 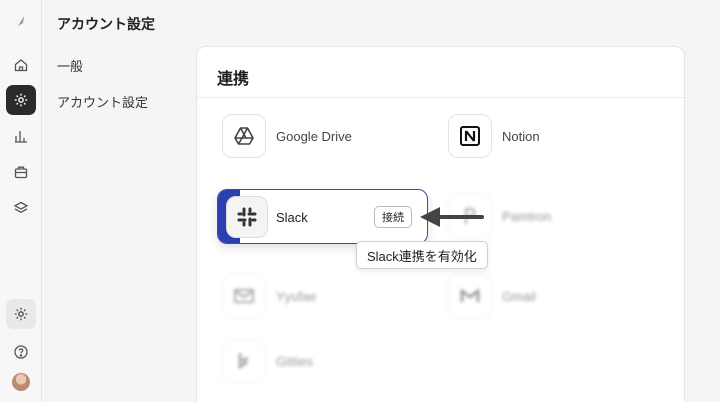 I want to click on card-title: 連携, so click(x=233, y=79).